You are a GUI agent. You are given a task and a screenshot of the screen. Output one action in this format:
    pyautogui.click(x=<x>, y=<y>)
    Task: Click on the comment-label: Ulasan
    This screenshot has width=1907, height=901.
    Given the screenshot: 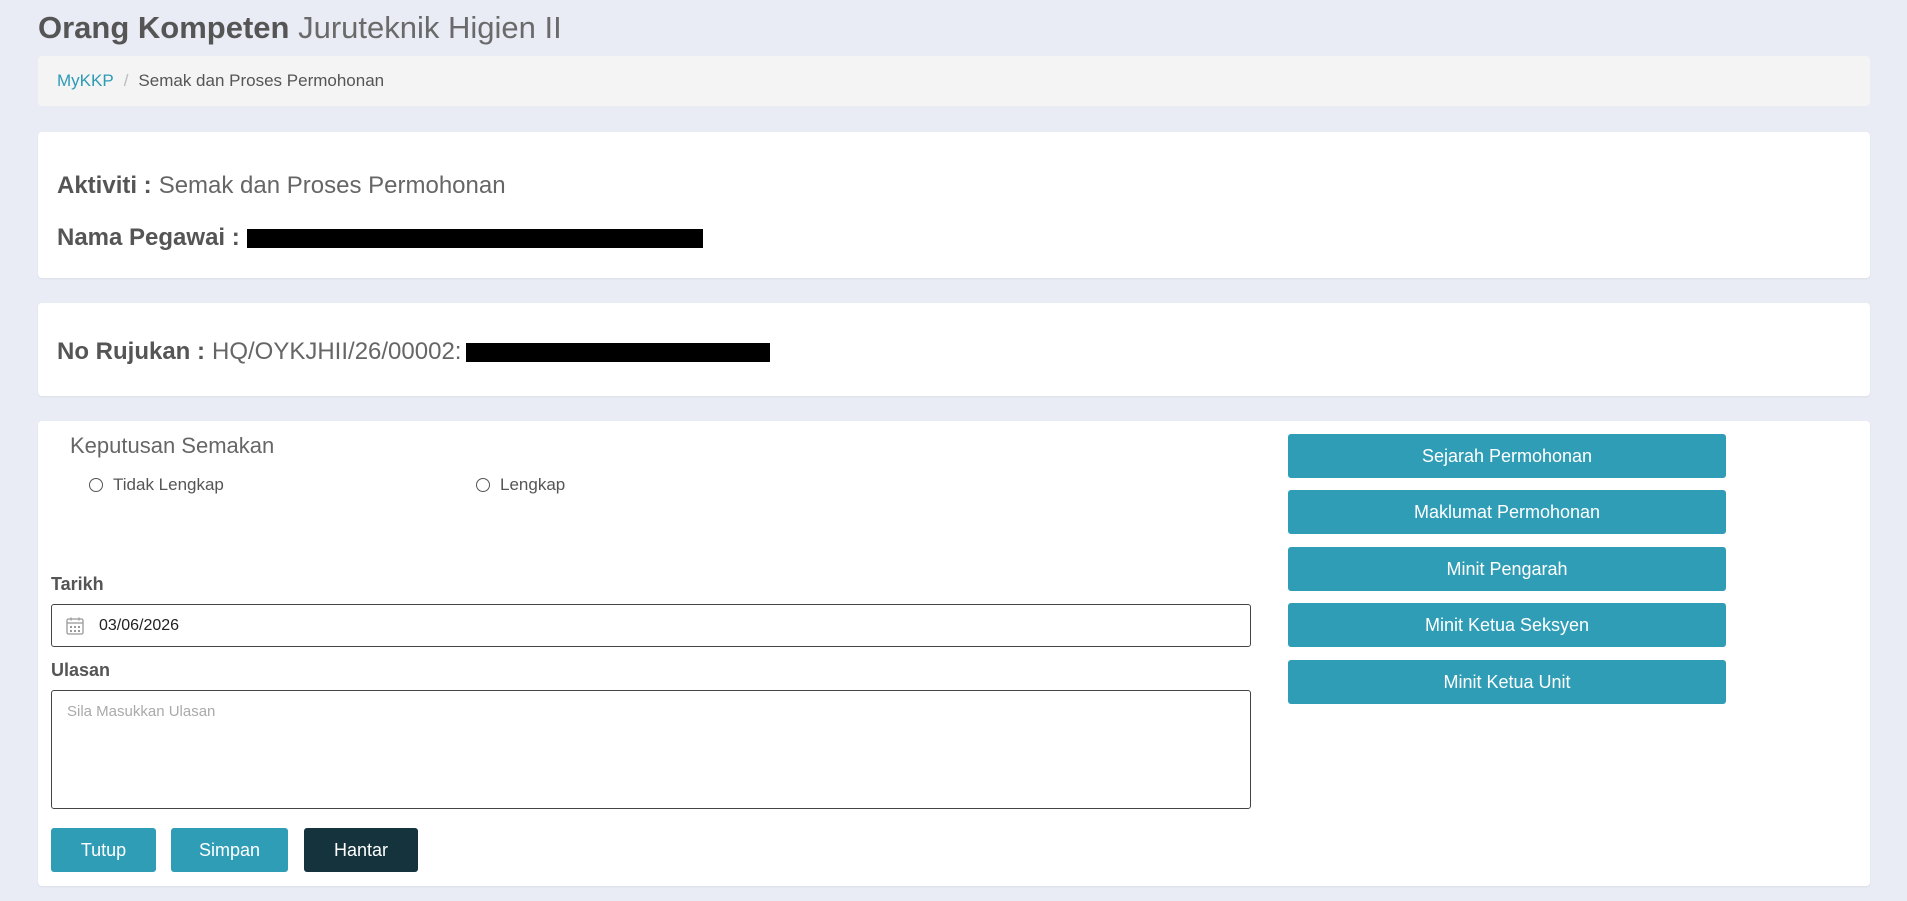 What is the action you would take?
    pyautogui.click(x=81, y=670)
    